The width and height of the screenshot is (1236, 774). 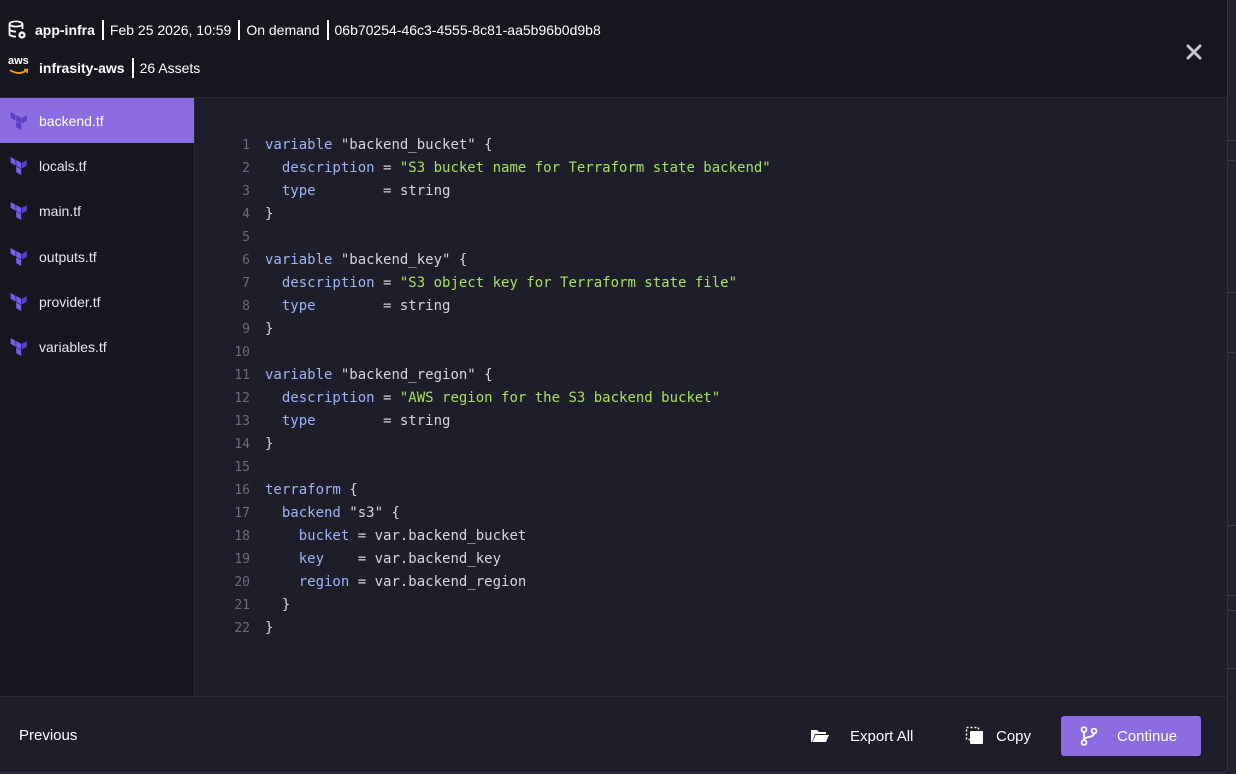 I want to click on close-icon, so click(x=1194, y=52).